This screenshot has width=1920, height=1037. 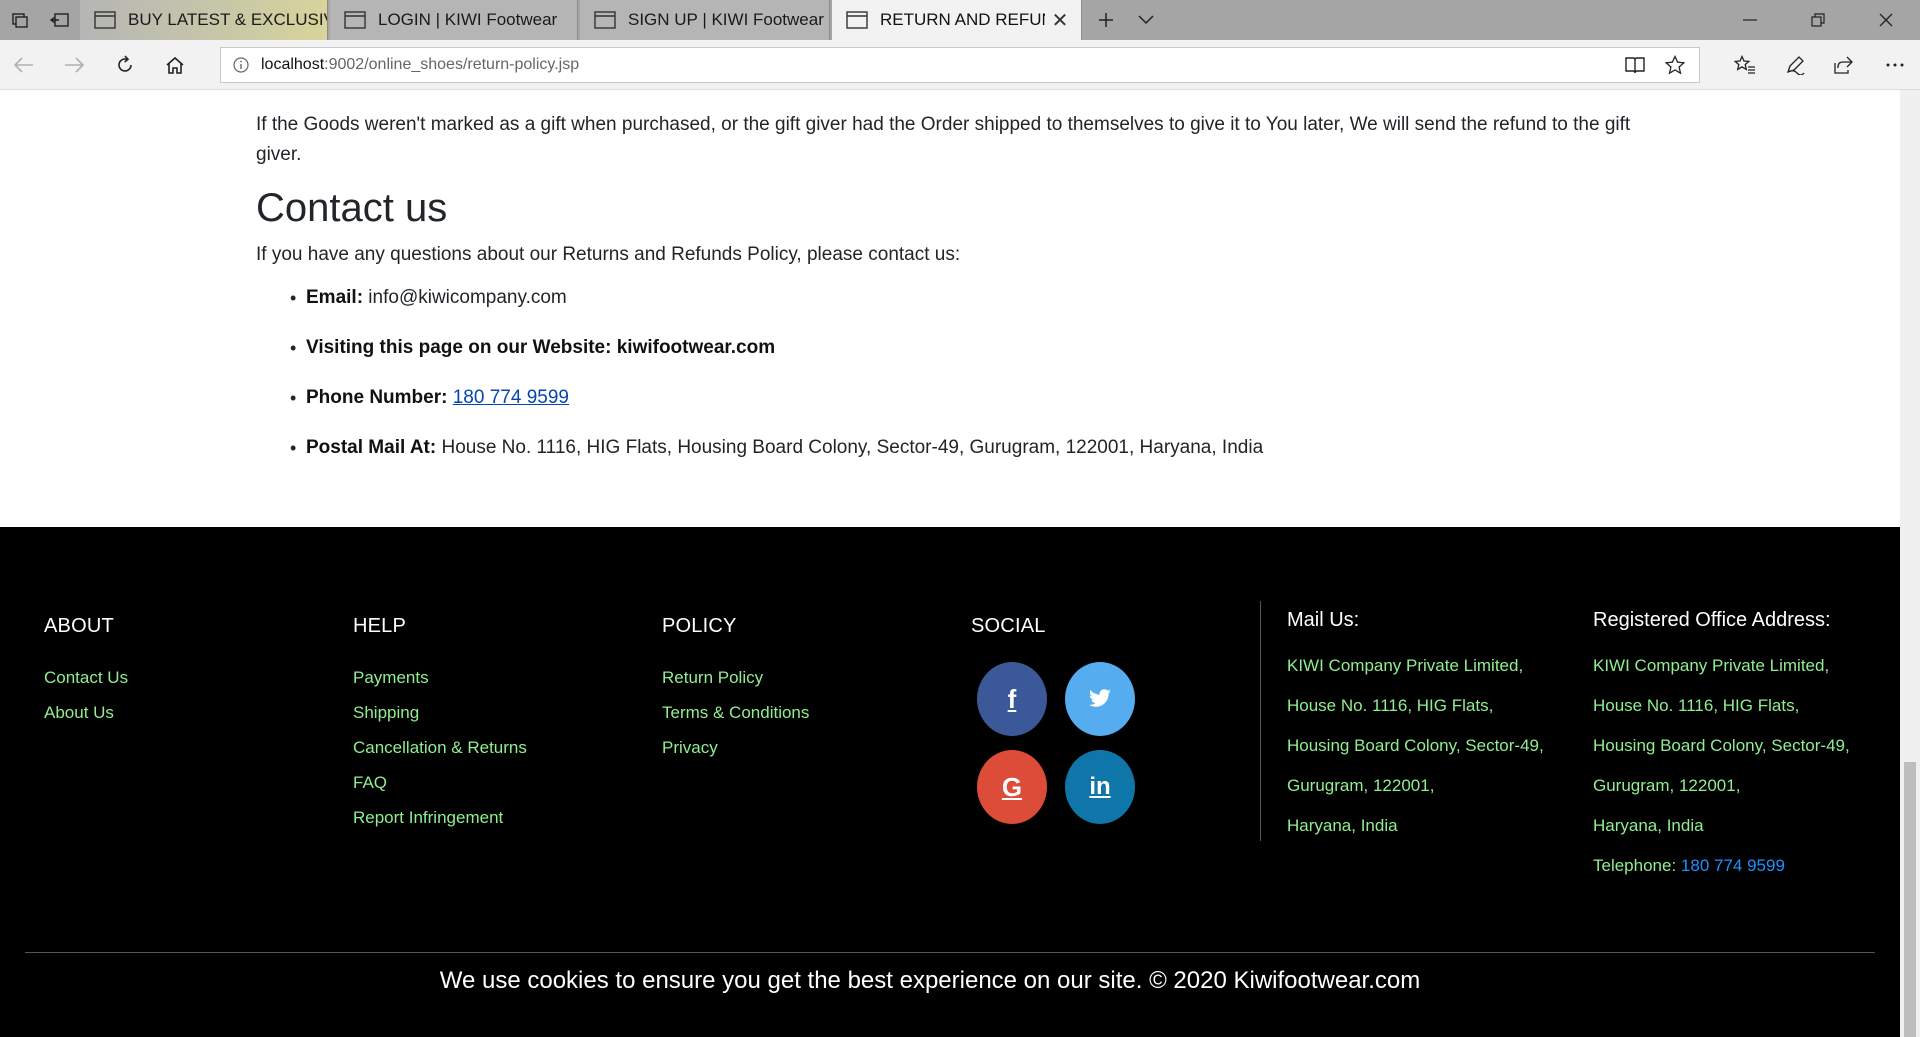 I want to click on contact-phone-item: Phone Number: 180 774 9599, so click(x=983, y=398).